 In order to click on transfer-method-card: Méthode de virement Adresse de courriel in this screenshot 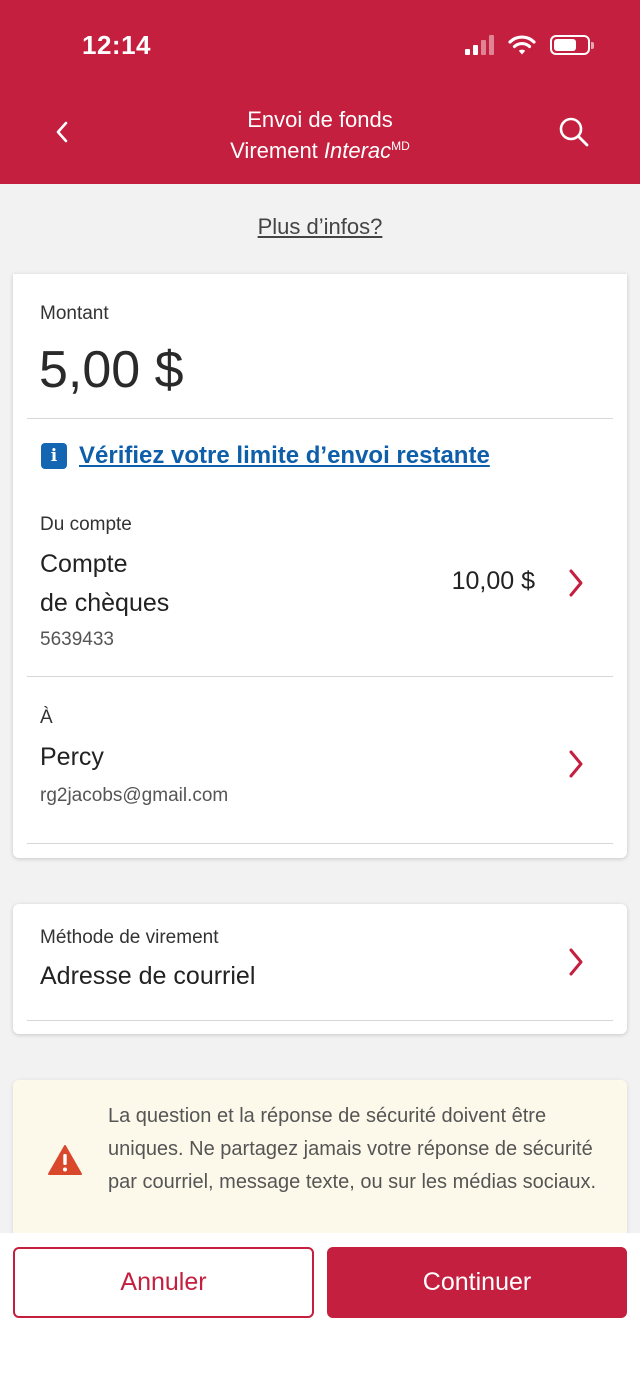, I will do `click(320, 969)`.